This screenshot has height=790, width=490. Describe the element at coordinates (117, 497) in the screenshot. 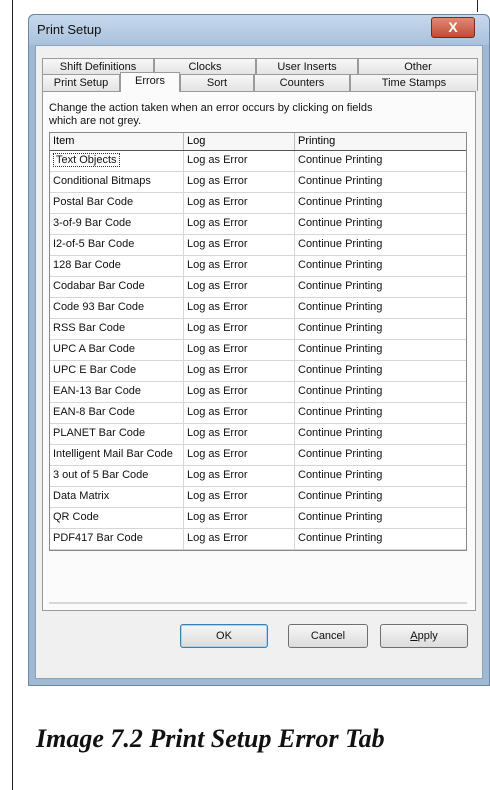

I see `item-cell: Data Matrix` at that location.